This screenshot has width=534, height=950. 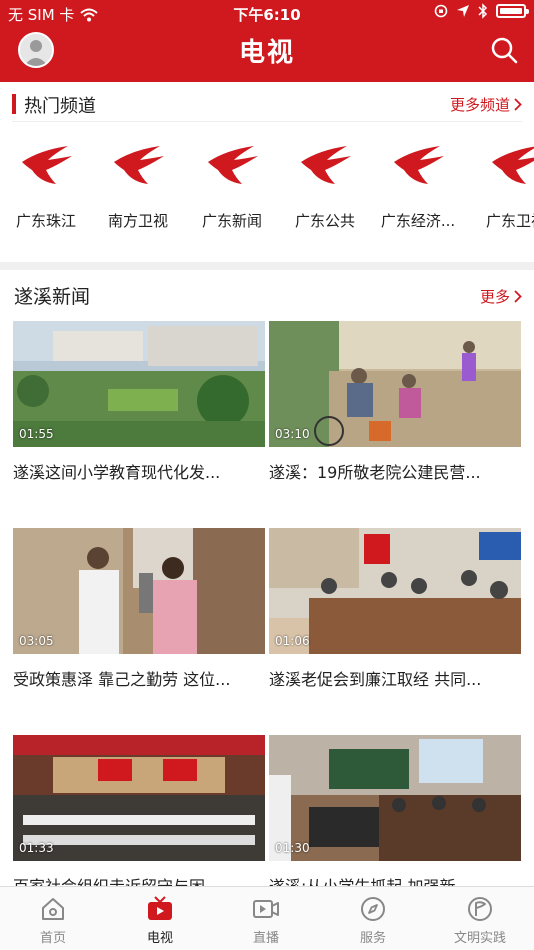 I want to click on news-title: 遂溪新闻, so click(x=52, y=297).